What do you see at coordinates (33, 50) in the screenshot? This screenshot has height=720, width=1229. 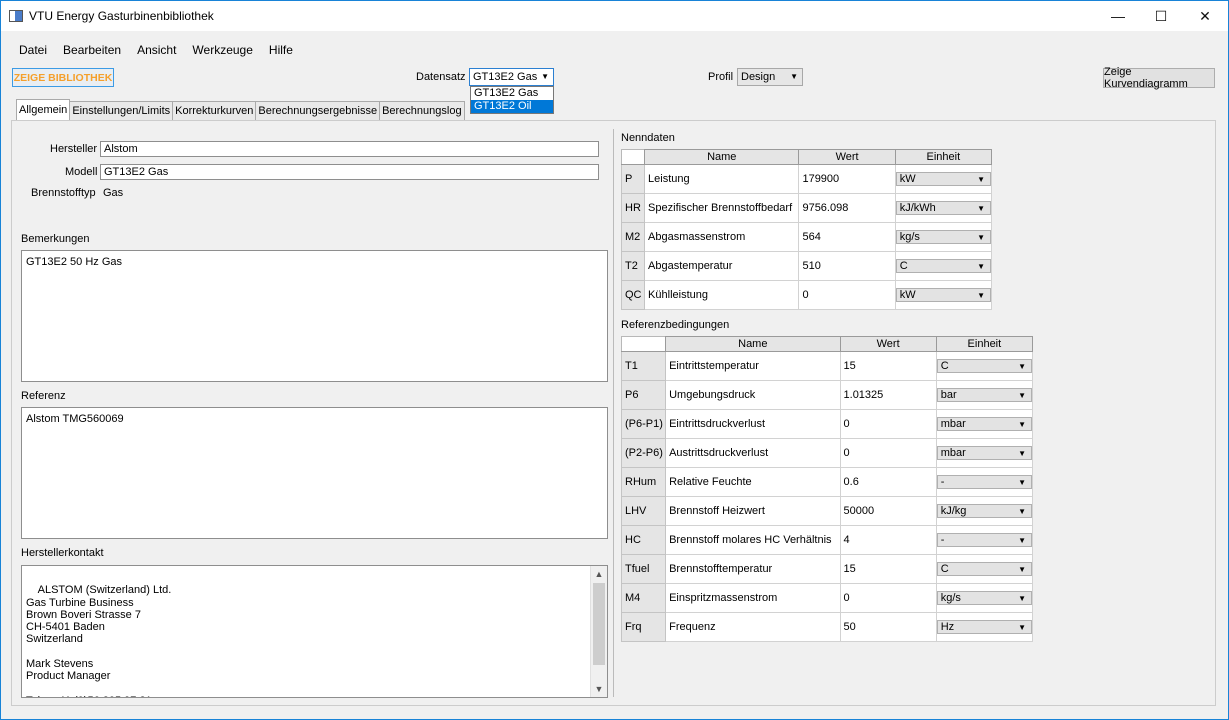 I see `menu-datei: Datei` at bounding box center [33, 50].